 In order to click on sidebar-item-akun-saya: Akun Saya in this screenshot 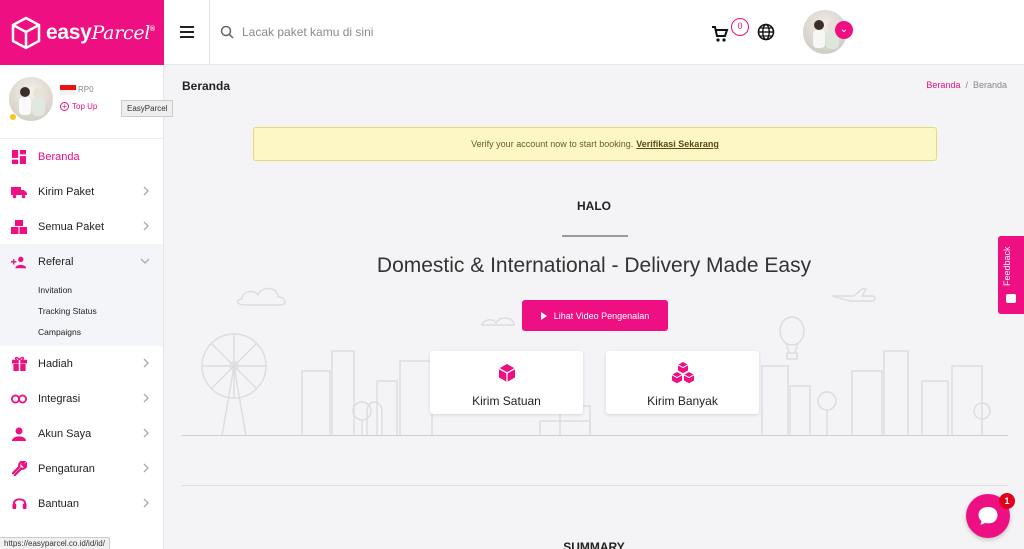, I will do `click(81, 433)`.